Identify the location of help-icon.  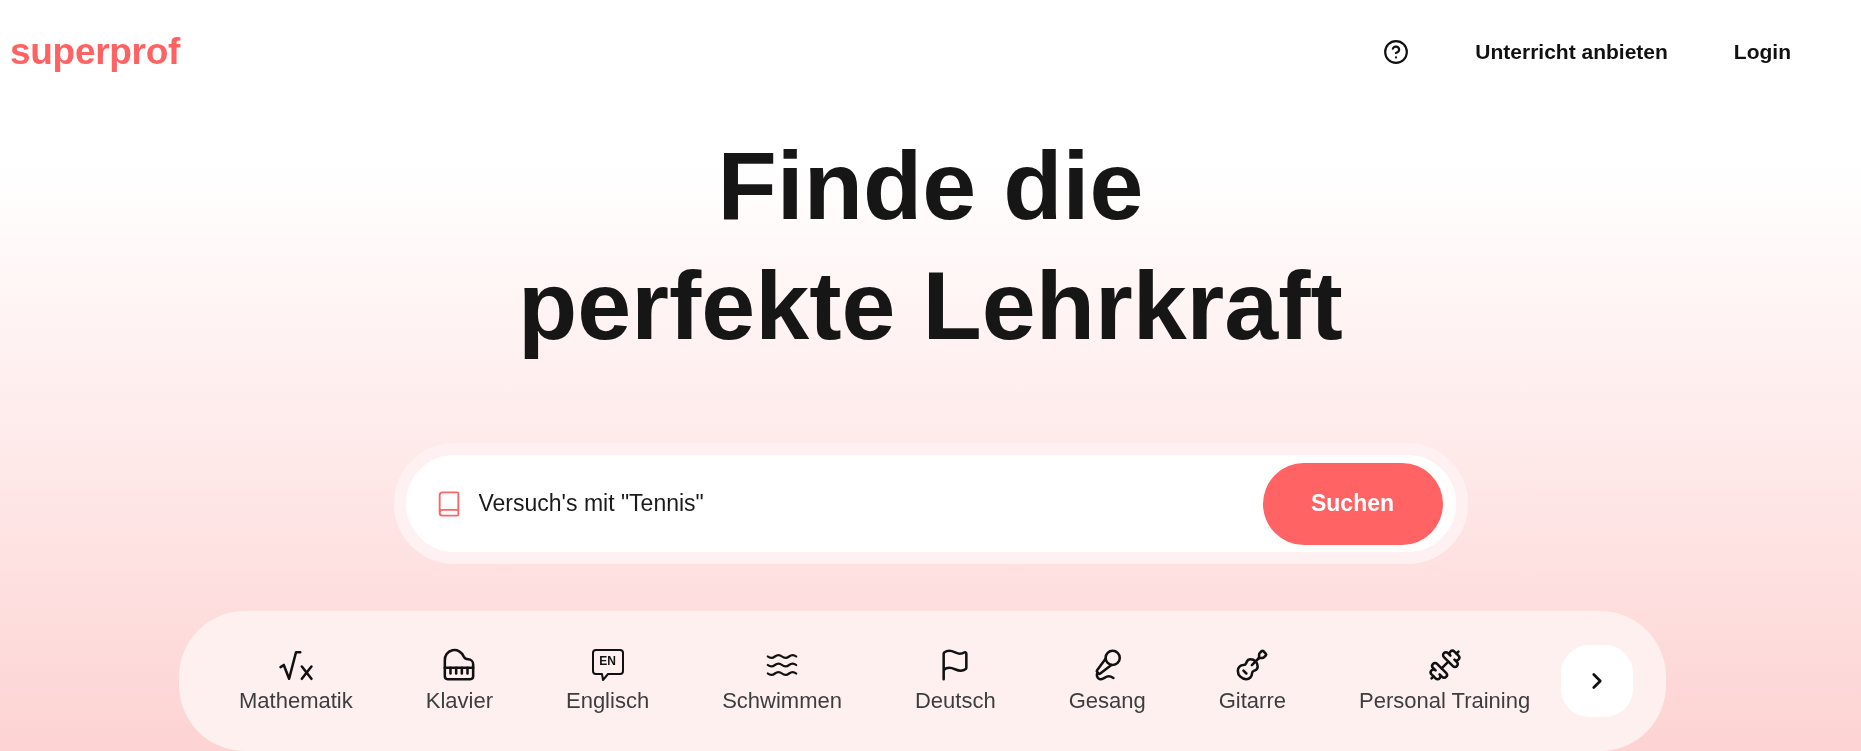
(1396, 52).